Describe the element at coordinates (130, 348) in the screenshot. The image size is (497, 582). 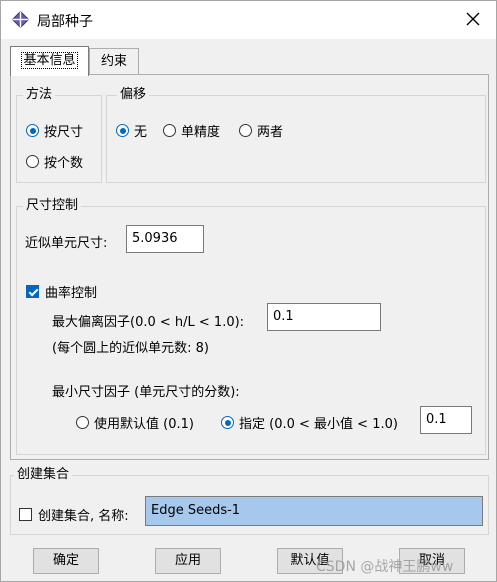
I see `approx-elements-note: (每个圆上的近似单元数: 8)` at that location.